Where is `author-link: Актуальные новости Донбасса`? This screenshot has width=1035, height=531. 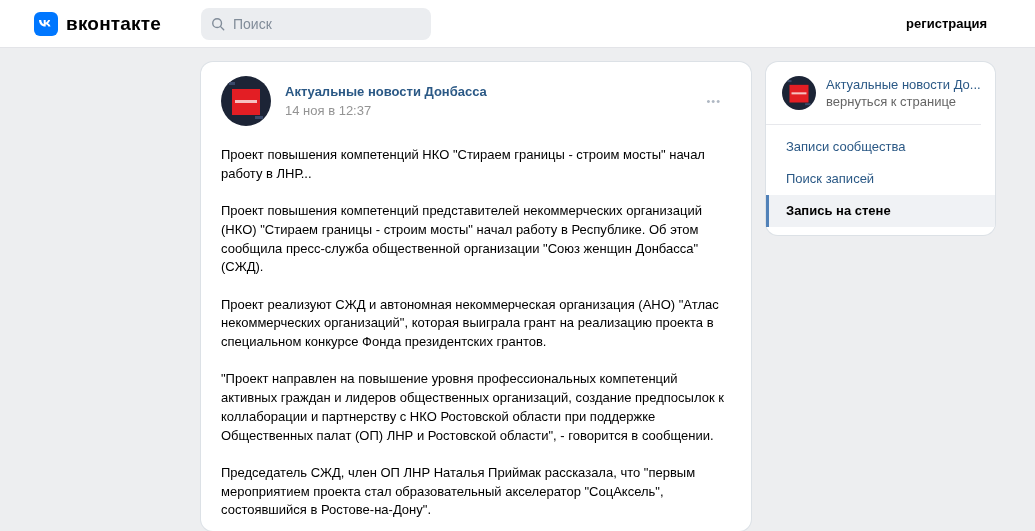 author-link: Актуальные новости Донбасса is located at coordinates (489, 91).